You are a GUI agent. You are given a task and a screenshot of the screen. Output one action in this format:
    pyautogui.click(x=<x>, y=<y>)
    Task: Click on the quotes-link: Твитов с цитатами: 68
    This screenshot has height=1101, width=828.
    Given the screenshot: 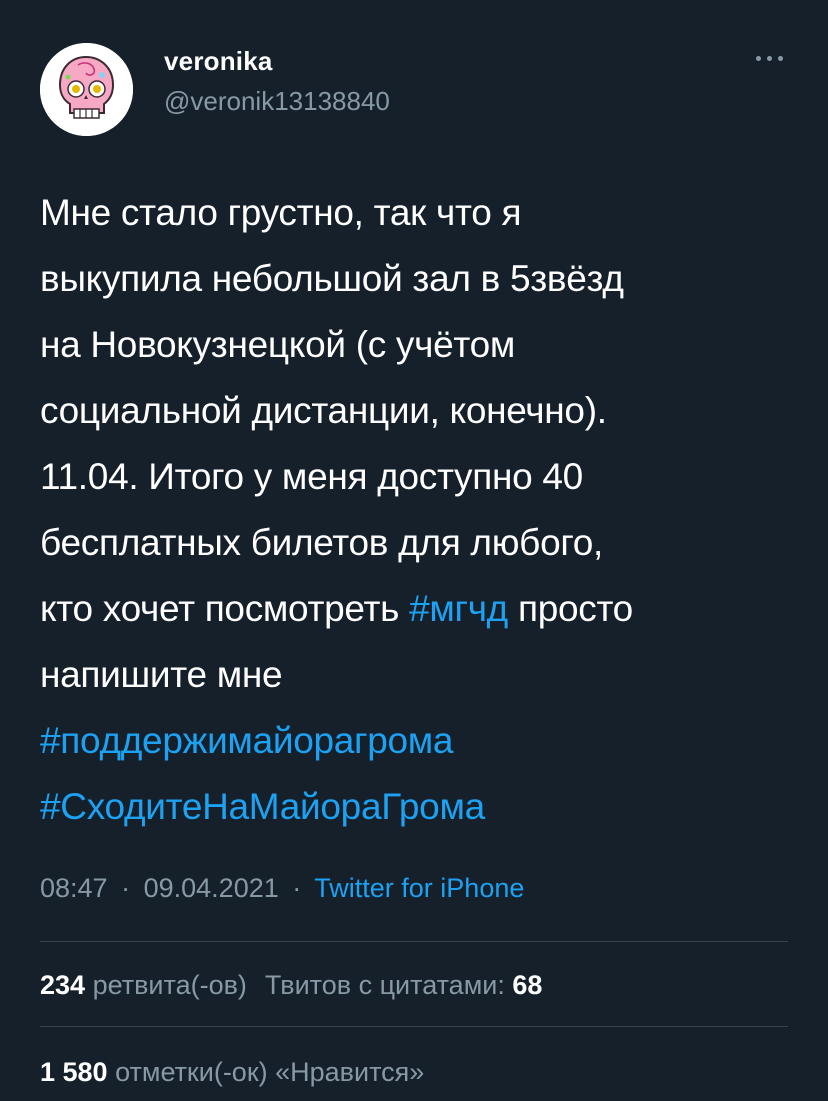 What is the action you would take?
    pyautogui.click(x=403, y=985)
    